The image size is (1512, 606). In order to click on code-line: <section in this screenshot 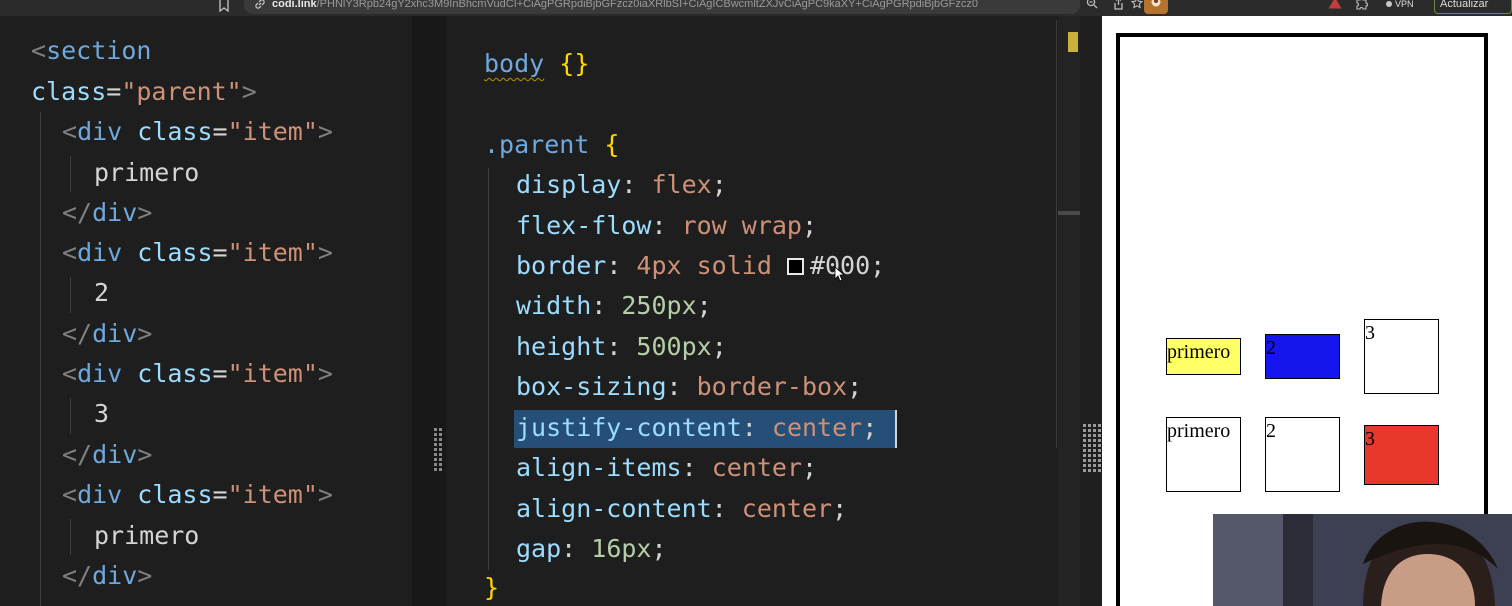, I will do `click(91, 50)`.